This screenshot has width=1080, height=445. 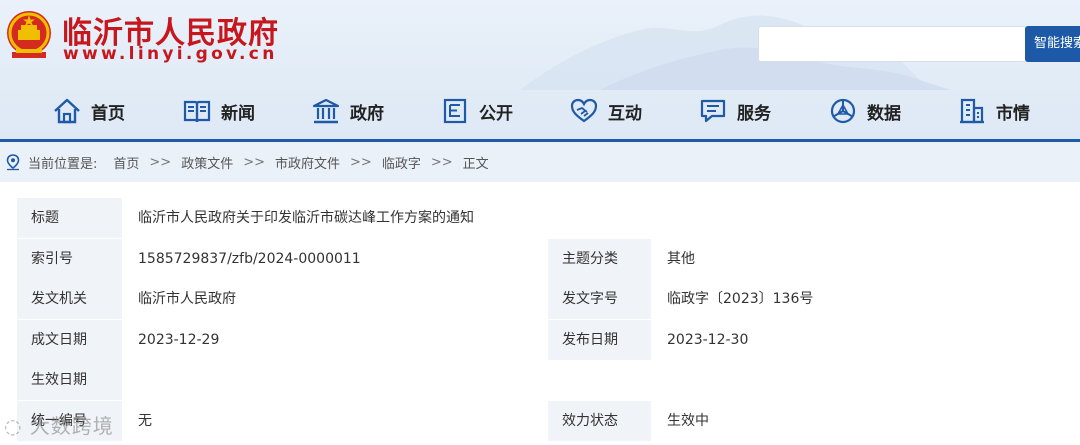 What do you see at coordinates (207, 162) in the screenshot?
I see `breadcrumb-policy-documents: 政策文件` at bounding box center [207, 162].